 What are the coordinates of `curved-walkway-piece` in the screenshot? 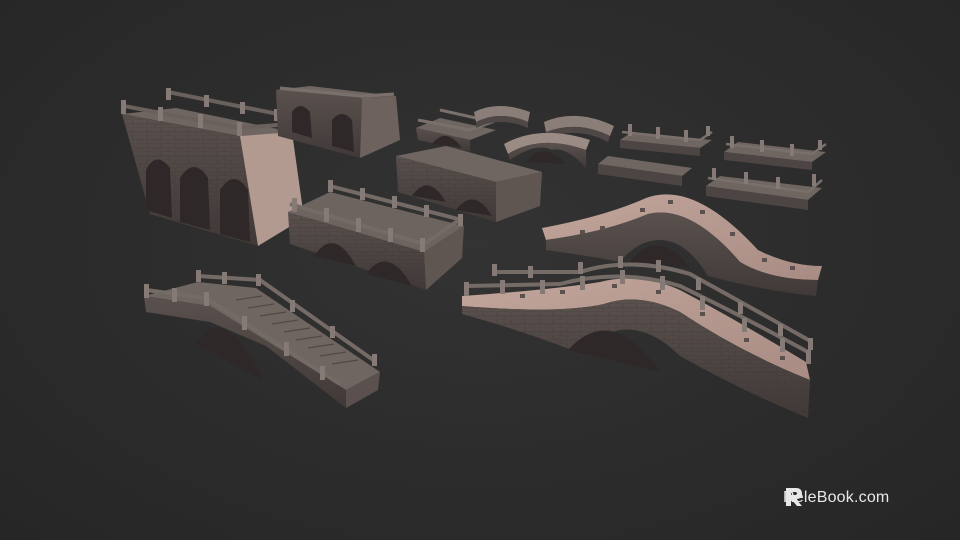 It's located at (502, 117).